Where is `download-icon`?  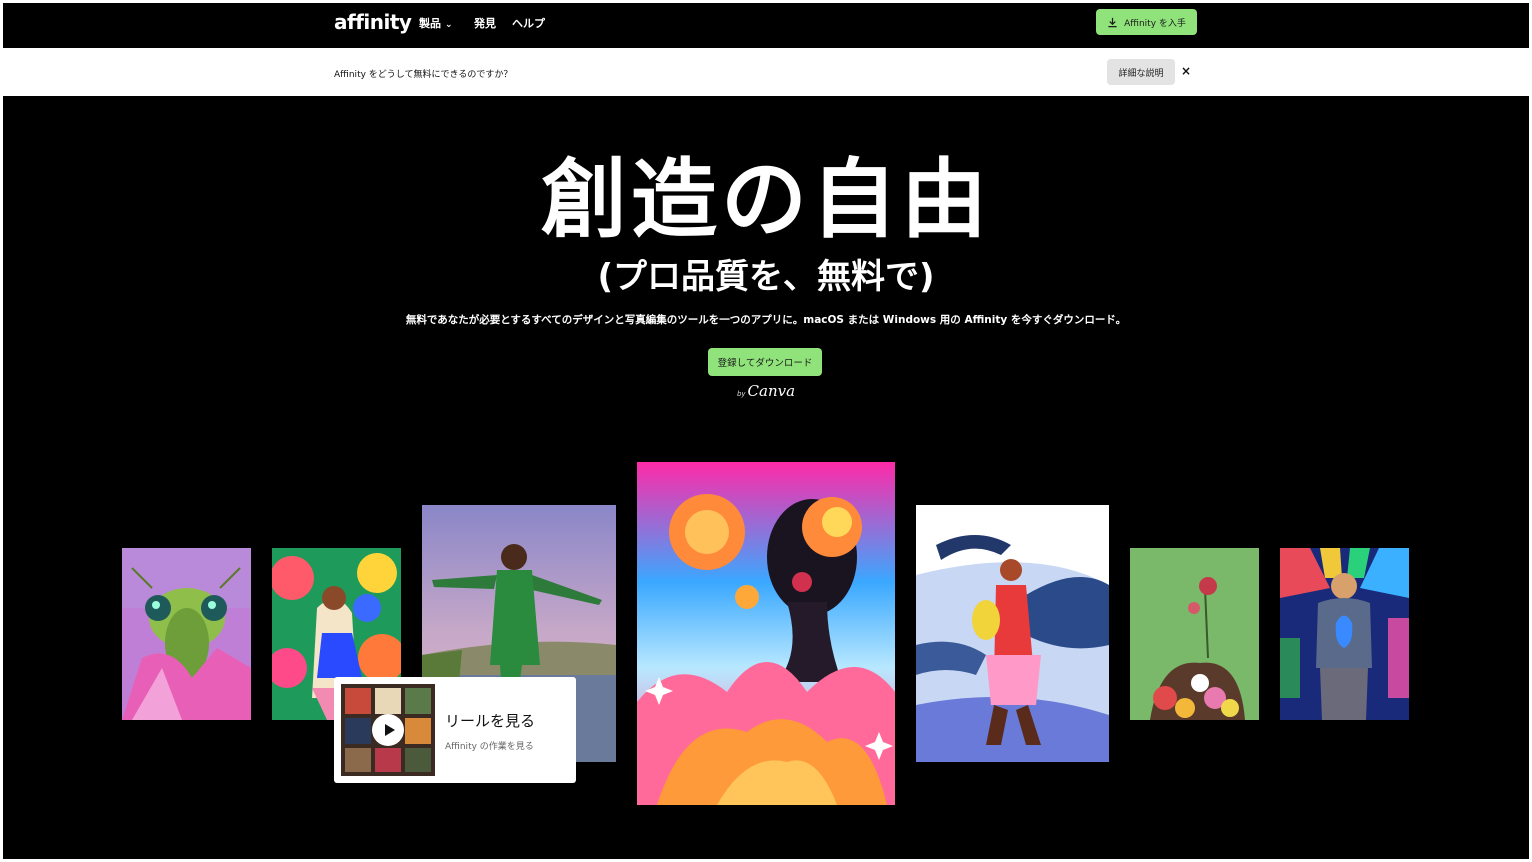
download-icon is located at coordinates (1112, 22).